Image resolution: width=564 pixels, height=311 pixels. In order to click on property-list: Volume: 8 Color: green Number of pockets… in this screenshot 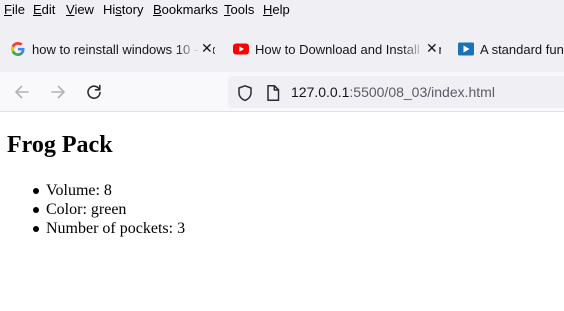, I will do `click(109, 209)`.